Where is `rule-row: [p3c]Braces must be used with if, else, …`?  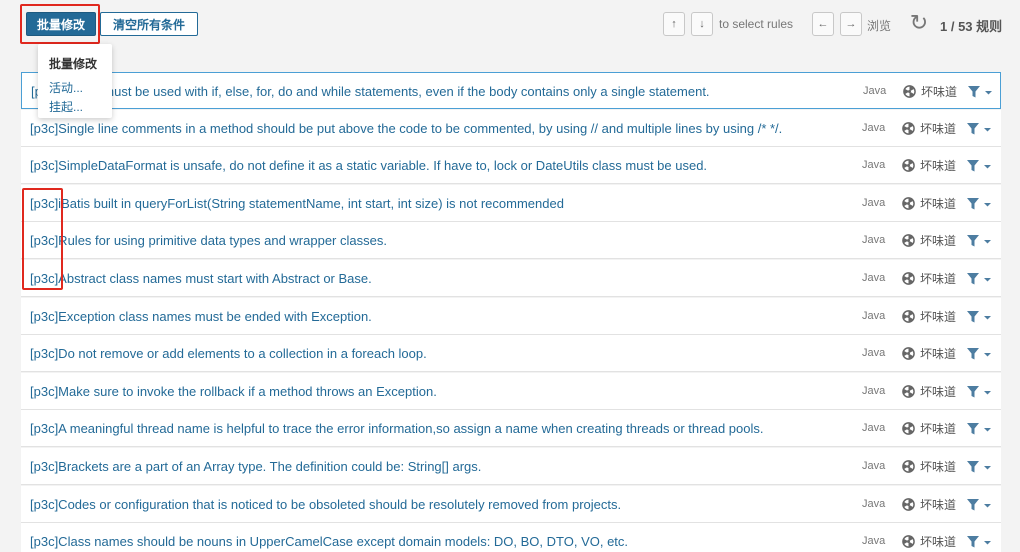 rule-row: [p3c]Braces must be used with if, else, … is located at coordinates (511, 90).